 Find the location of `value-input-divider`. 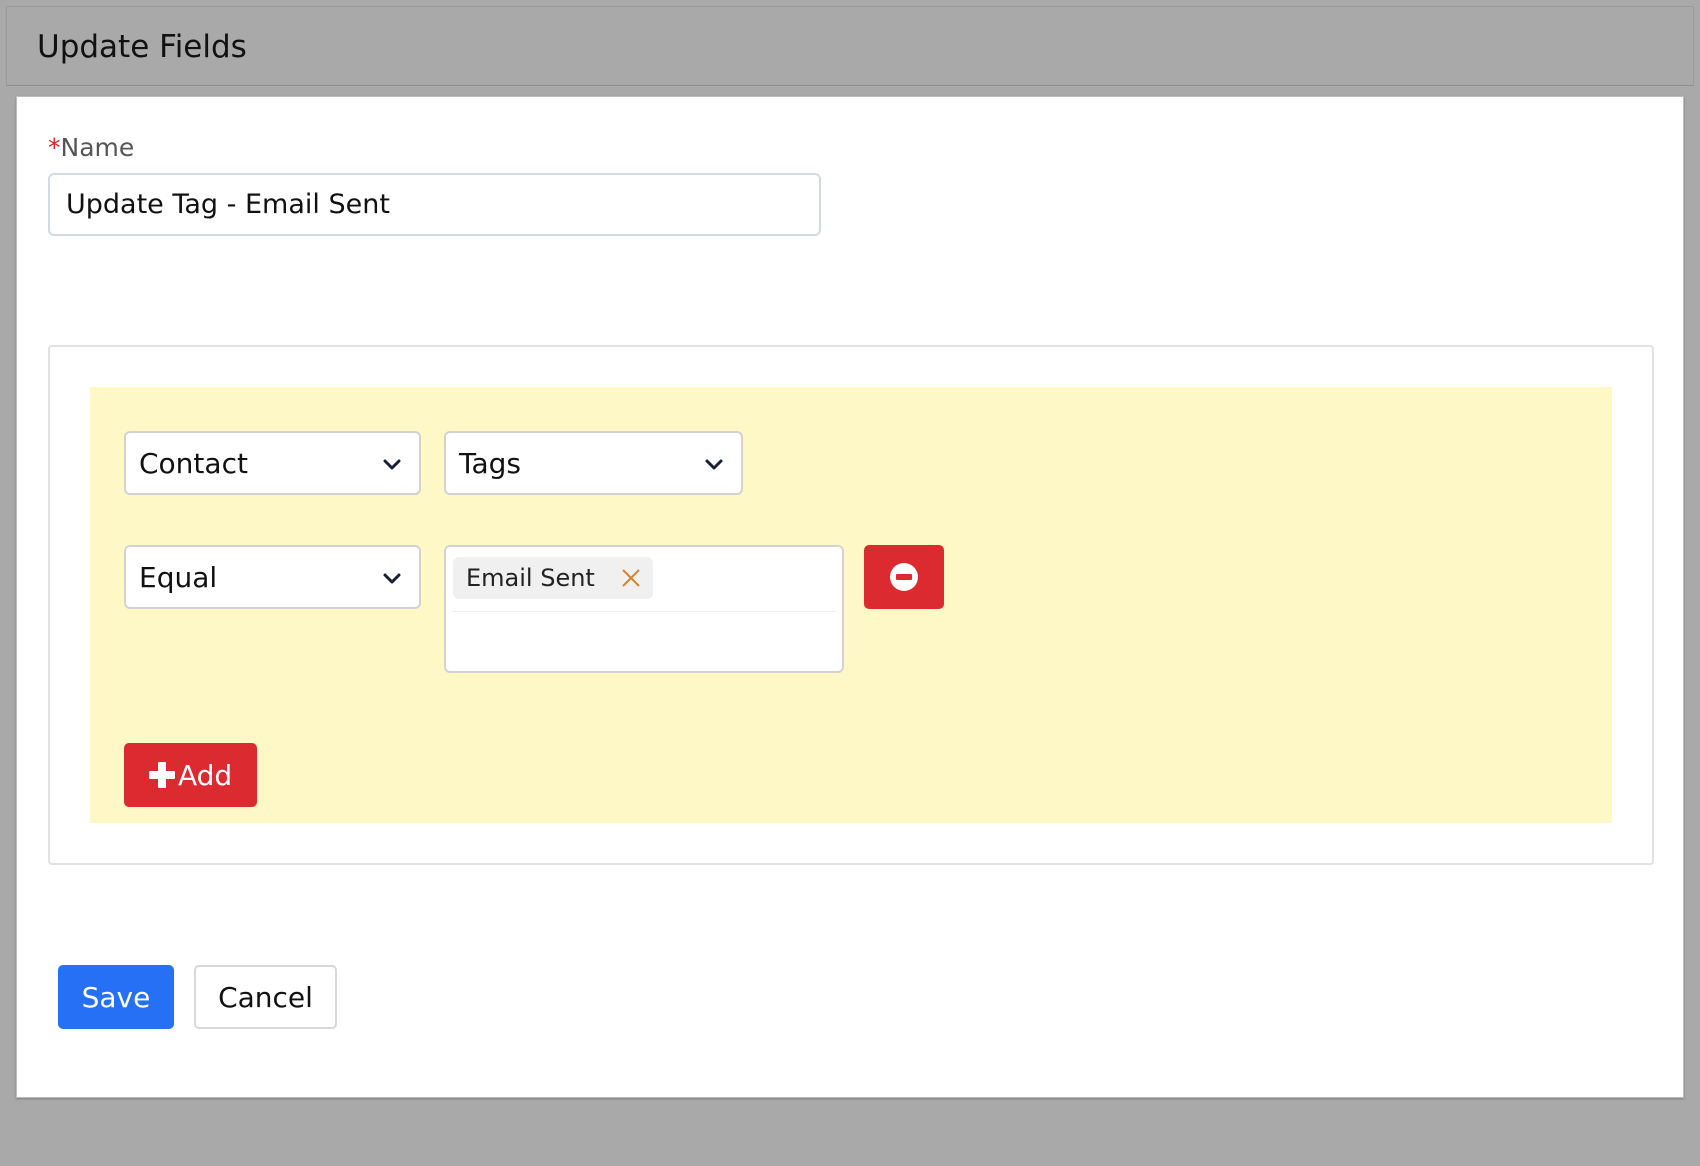

value-input-divider is located at coordinates (644, 611).